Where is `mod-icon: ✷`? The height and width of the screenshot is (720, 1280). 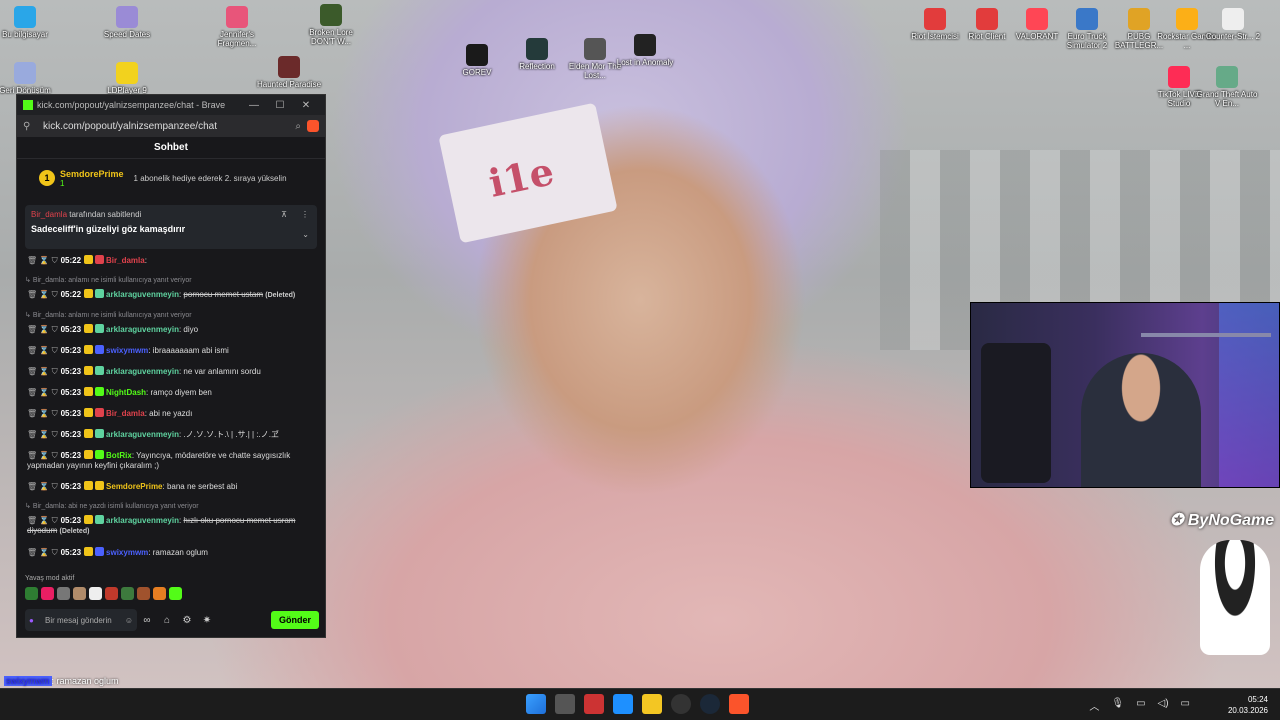
mod-icon: ✷ is located at coordinates (207, 620).